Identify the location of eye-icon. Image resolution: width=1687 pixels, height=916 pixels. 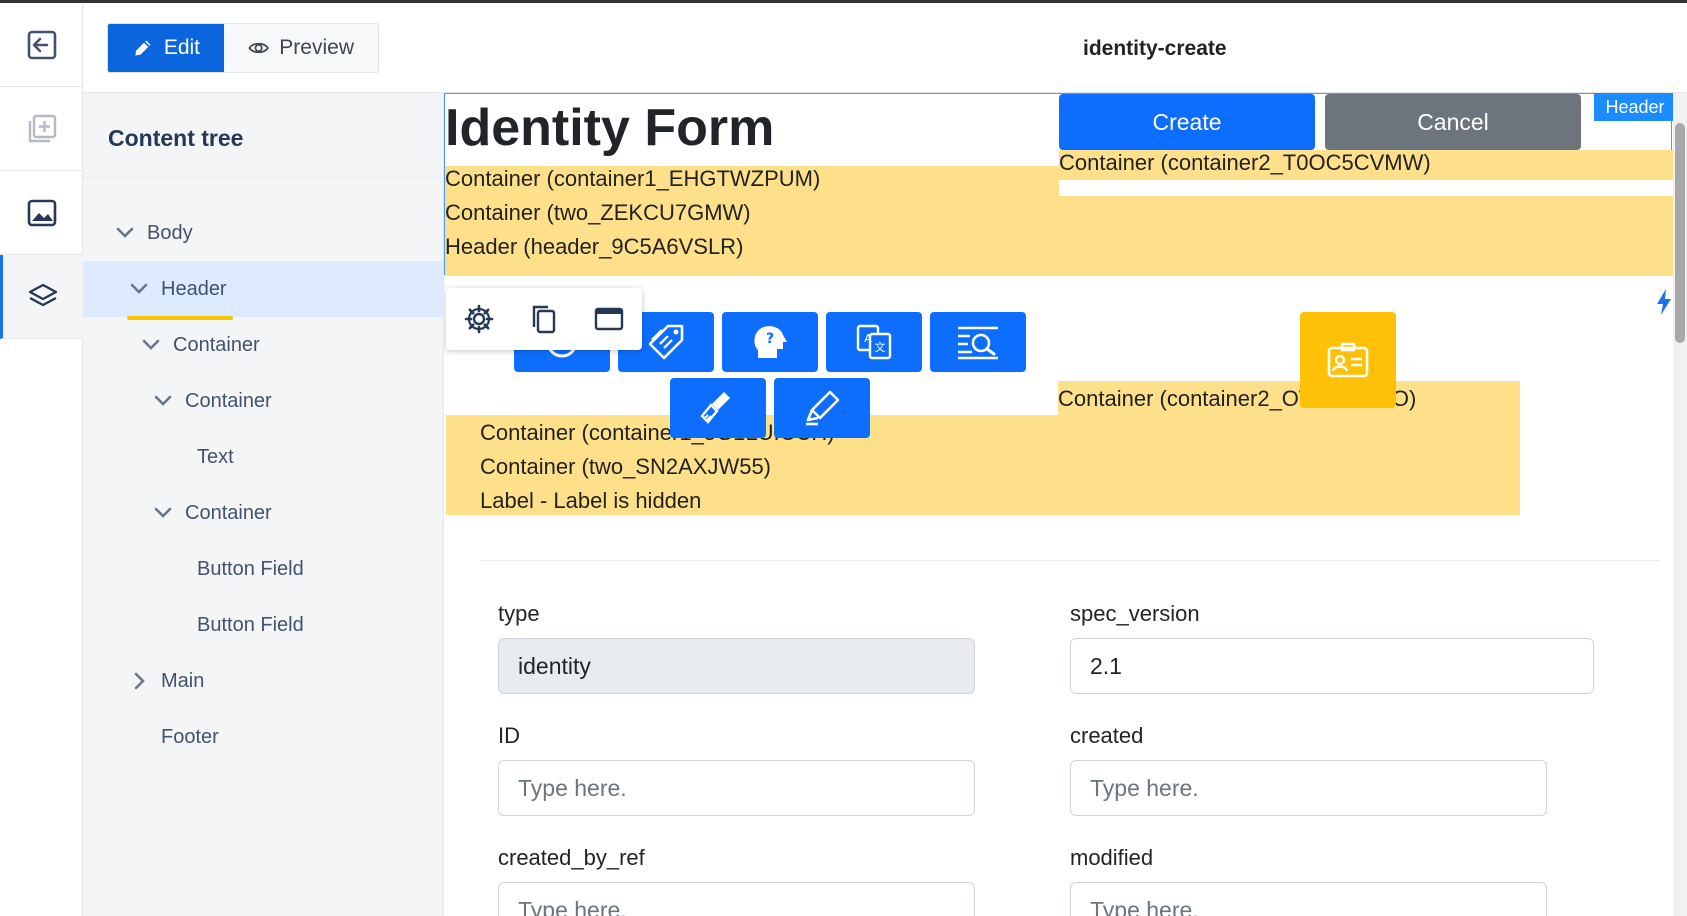
(258, 48).